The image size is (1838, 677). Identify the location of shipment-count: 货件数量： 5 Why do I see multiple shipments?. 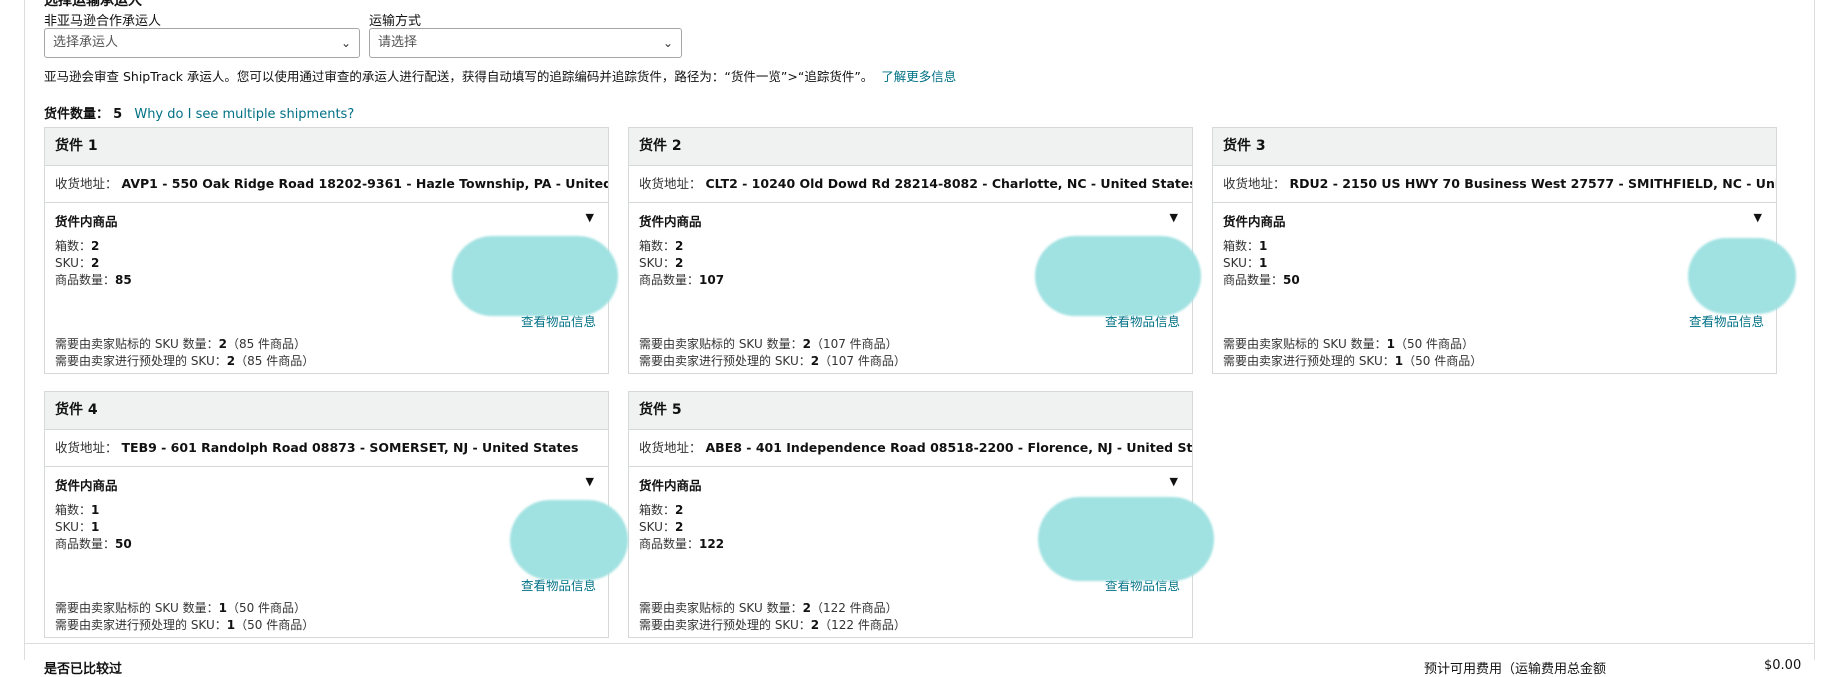
(199, 112).